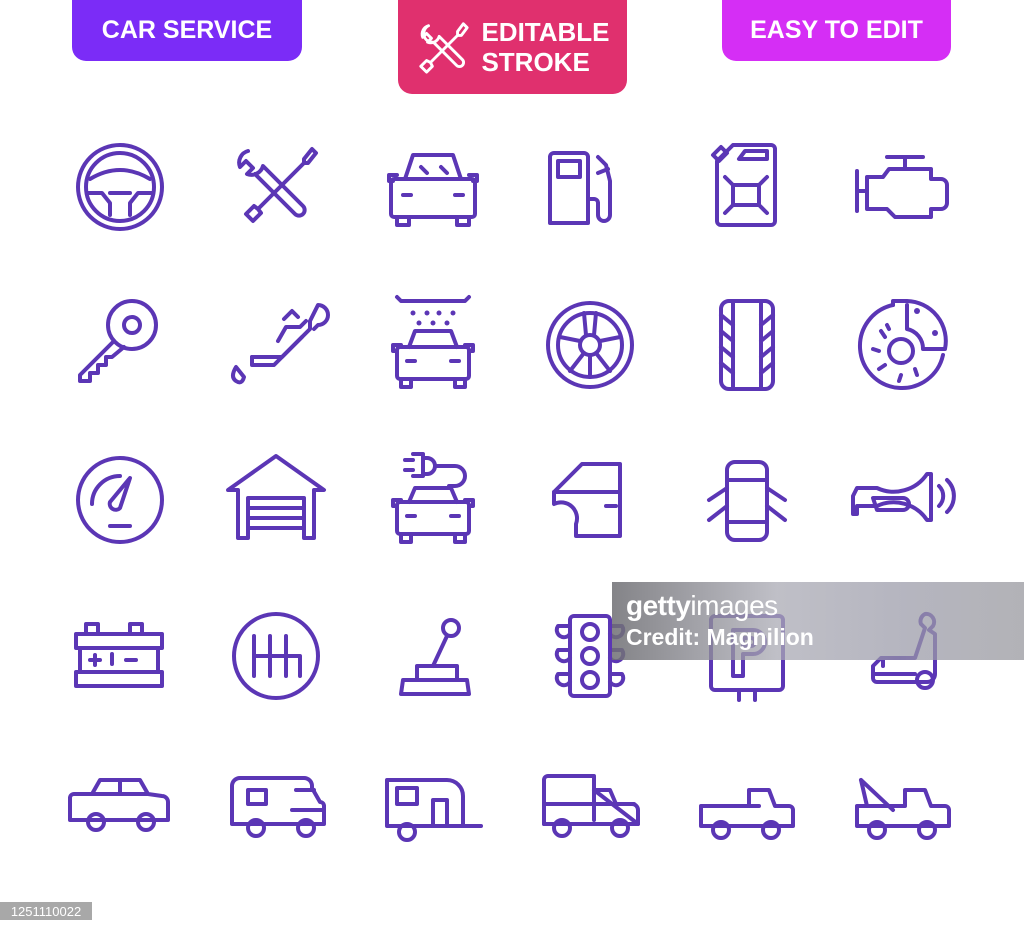  What do you see at coordinates (119, 810) in the screenshot?
I see `sedan-icon` at bounding box center [119, 810].